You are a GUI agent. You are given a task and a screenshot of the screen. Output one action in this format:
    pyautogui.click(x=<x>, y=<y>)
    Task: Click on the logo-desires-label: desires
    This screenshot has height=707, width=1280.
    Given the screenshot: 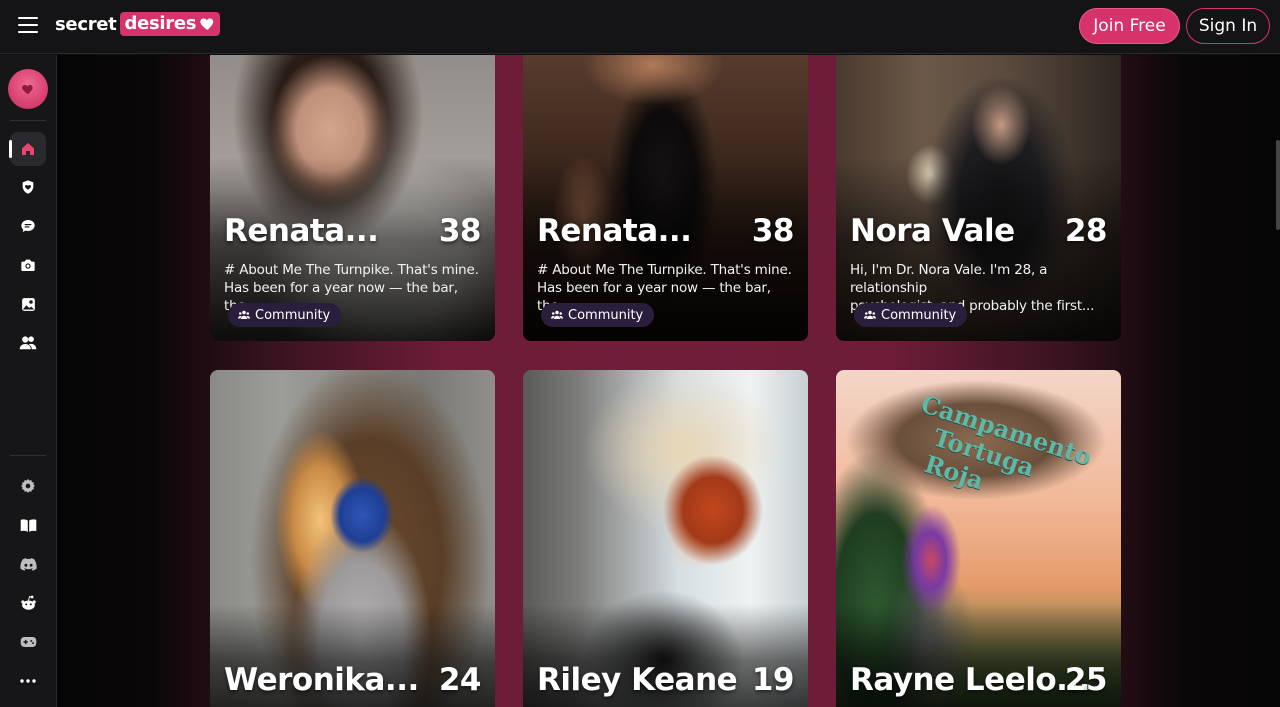 What is the action you would take?
    pyautogui.click(x=160, y=23)
    